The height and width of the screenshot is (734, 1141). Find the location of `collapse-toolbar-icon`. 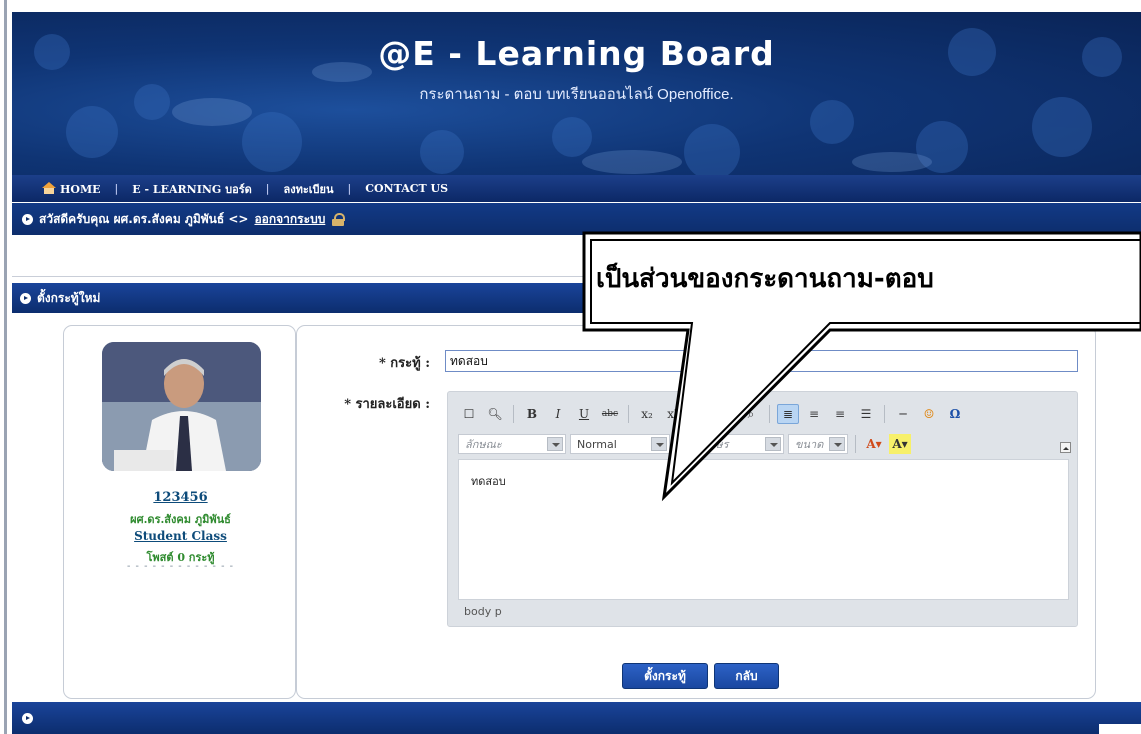

collapse-toolbar-icon is located at coordinates (1065, 447).